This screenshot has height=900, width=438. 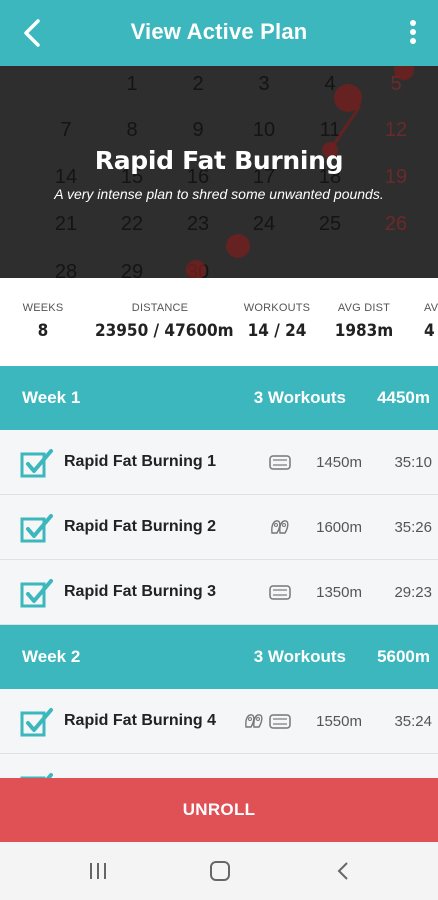 I want to click on stat-value: 23950 / 47600m, so click(x=164, y=331).